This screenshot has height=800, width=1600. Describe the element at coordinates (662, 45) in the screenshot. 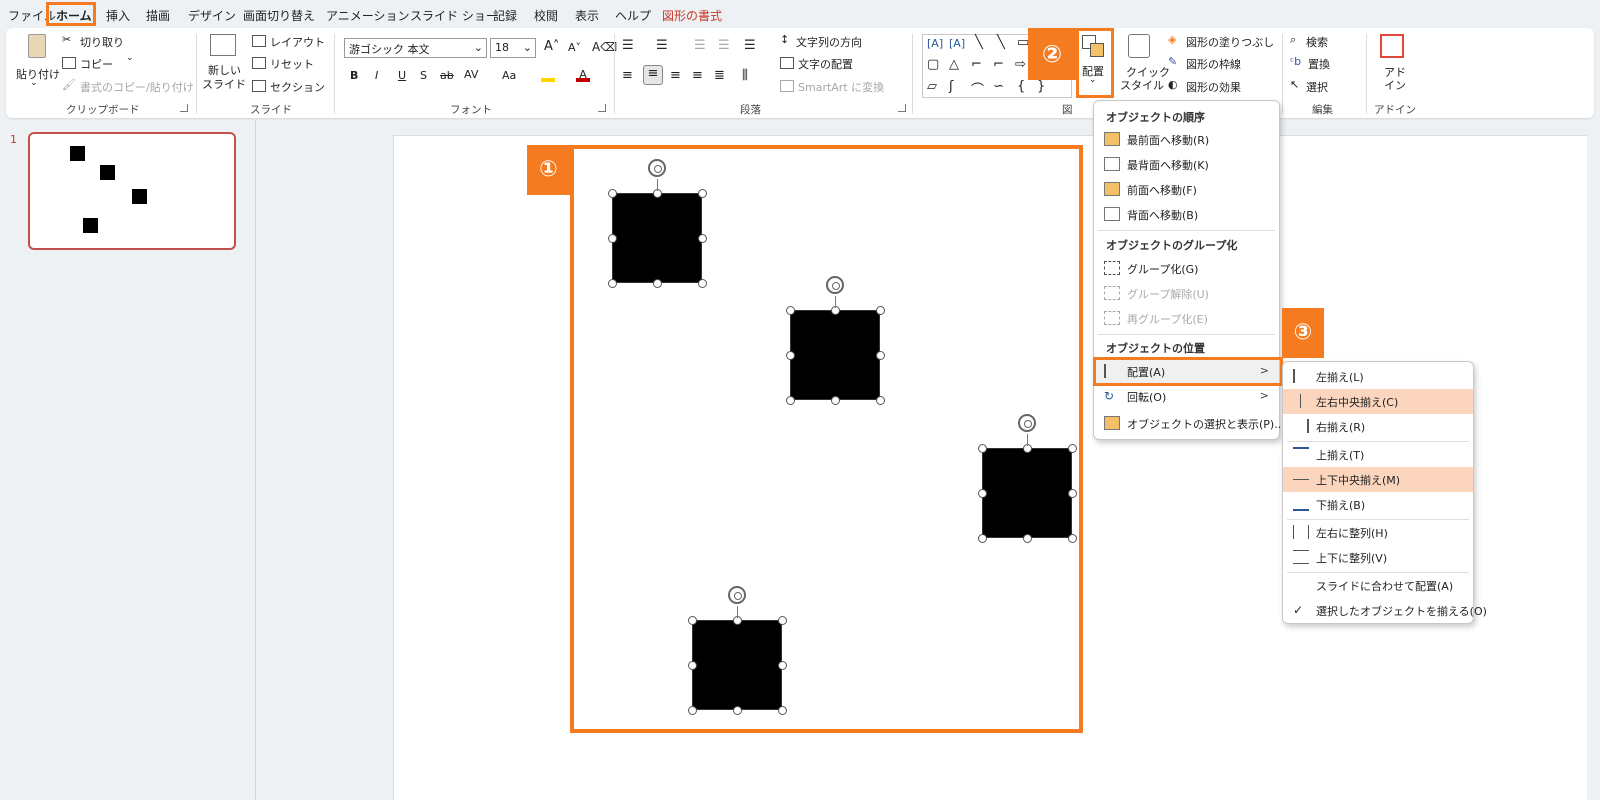

I see `numbering-icon: ☰` at that location.